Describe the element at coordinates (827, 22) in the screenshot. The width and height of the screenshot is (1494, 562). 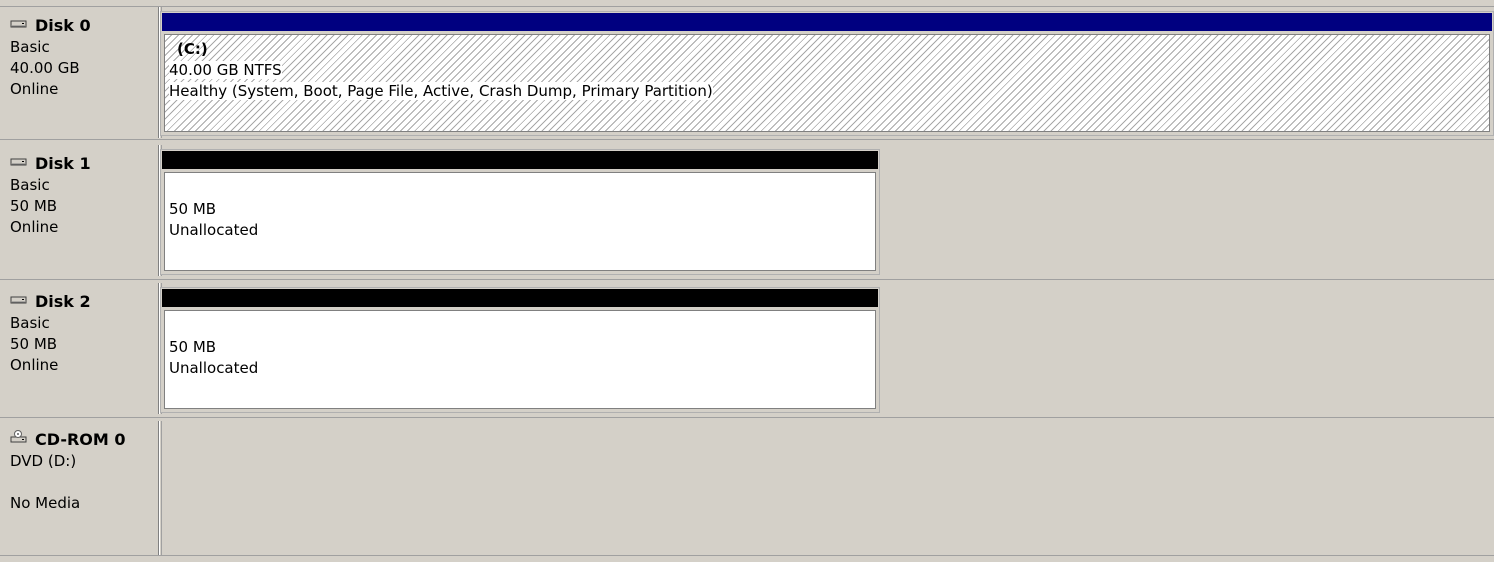
I see `partition-bar-primary` at that location.